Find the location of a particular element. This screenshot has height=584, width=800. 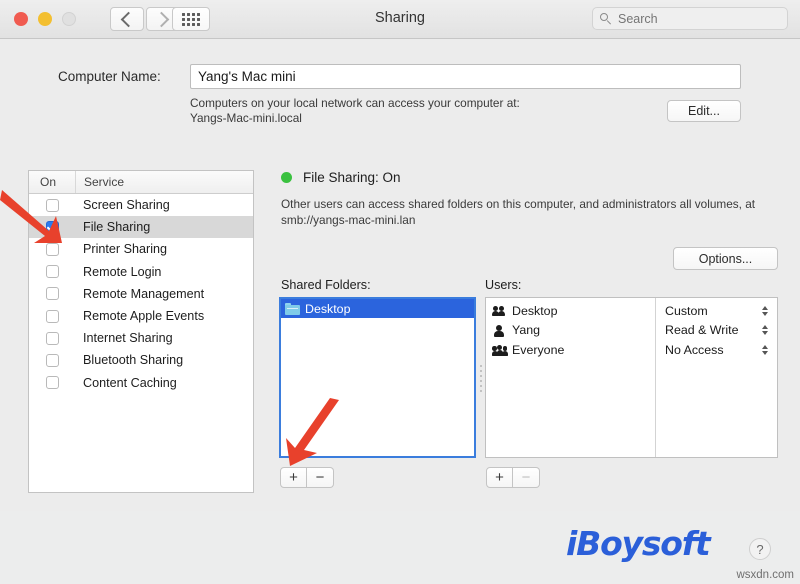

remove-shared-folder-button: − is located at coordinates (320, 477).